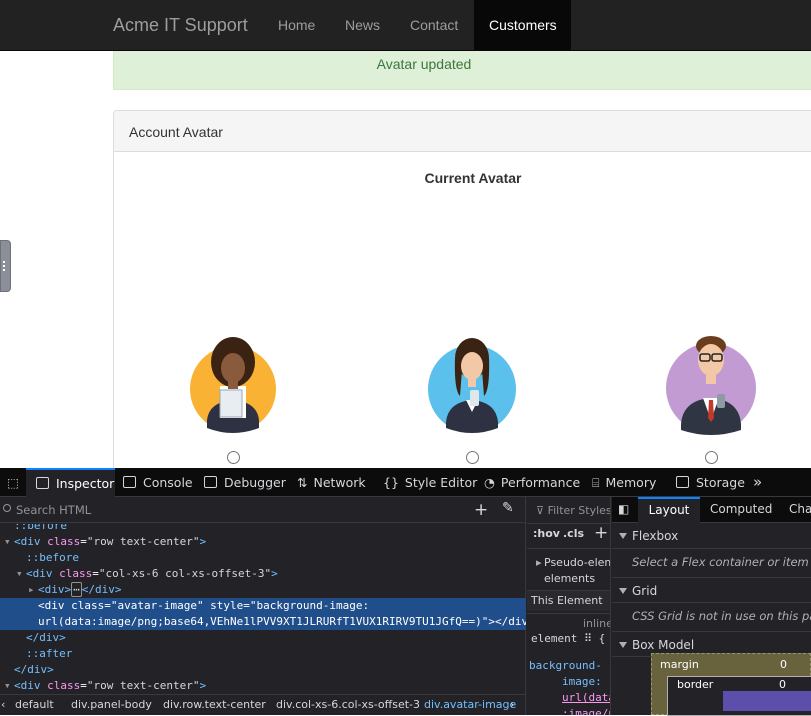 Image resolution: width=811 pixels, height=716 pixels. Describe the element at coordinates (508, 508) in the screenshot. I see `eyedropper-icon: ✎` at that location.